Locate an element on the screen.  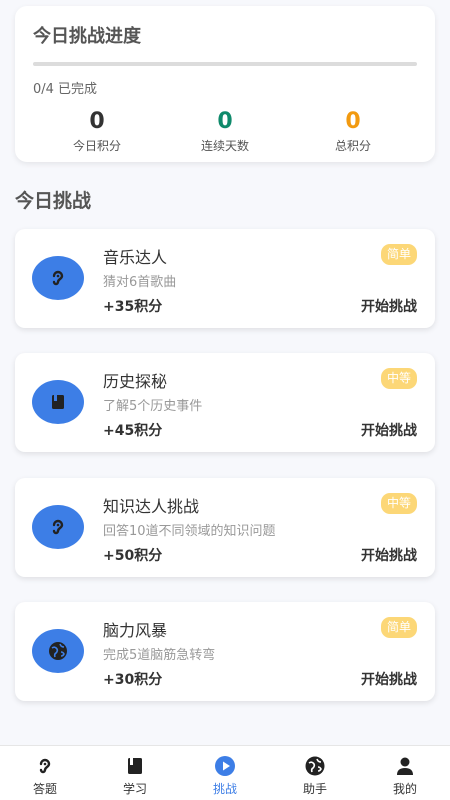
bottom-tab-bar: 答题 学习 挑战 助手 我的 is located at coordinates (225, 772).